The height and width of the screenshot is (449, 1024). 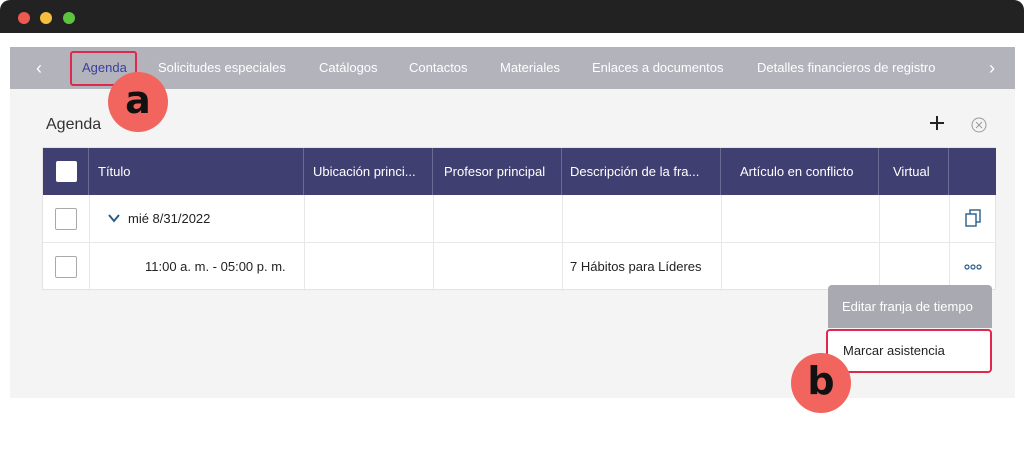 I want to click on more-icon, so click(x=973, y=267).